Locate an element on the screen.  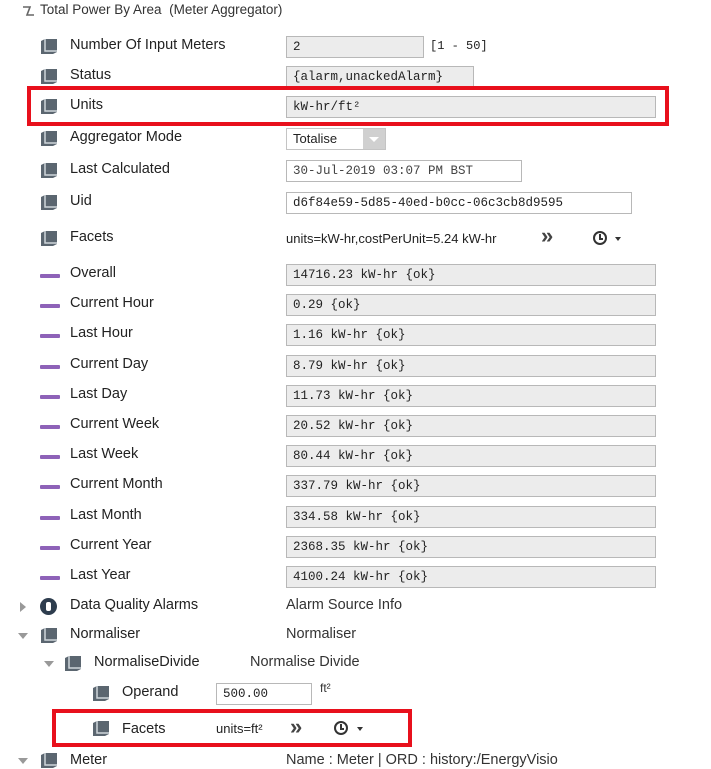
last-calculated-field: 30-Jul-2019 03:07 PM BST is located at coordinates (404, 171).